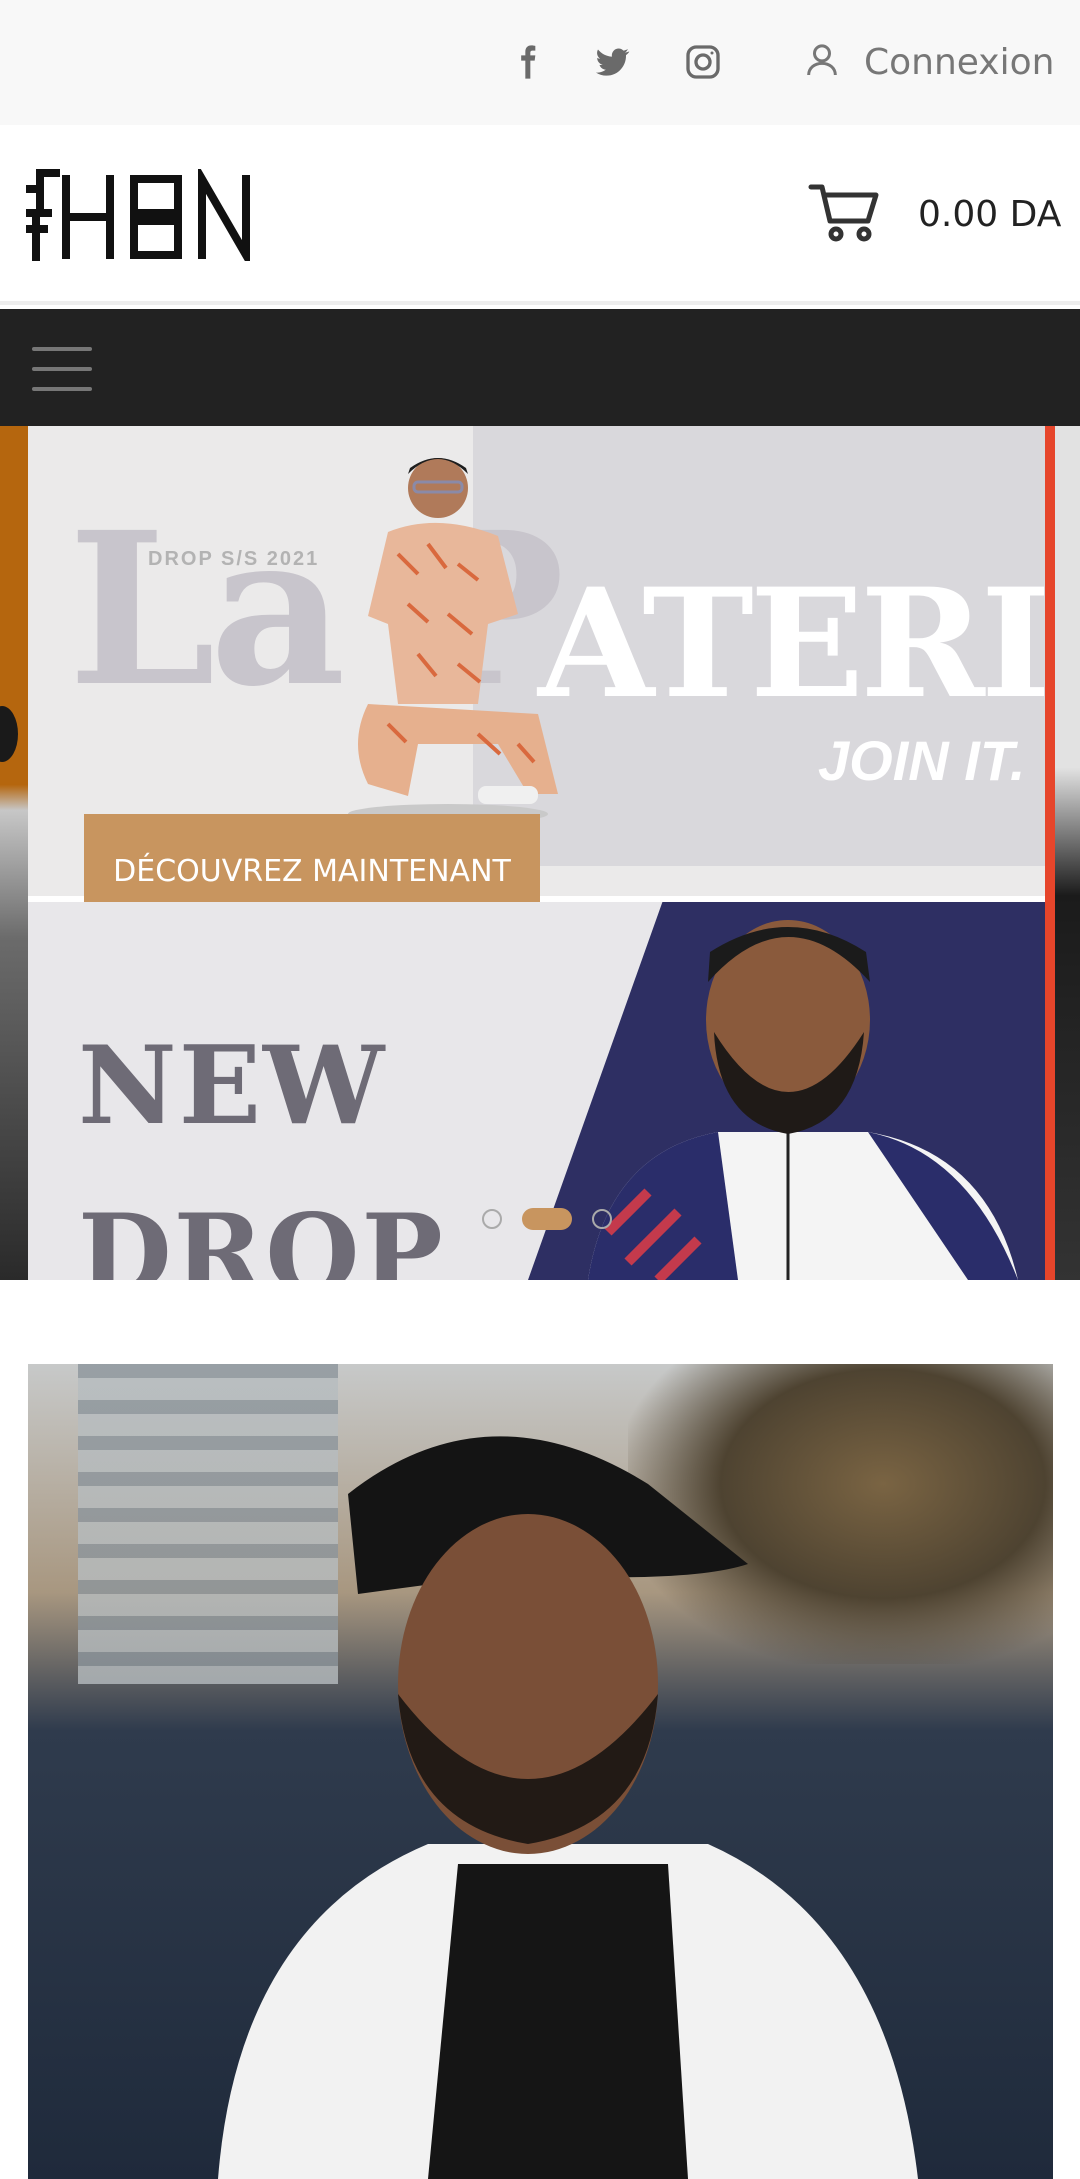 Image resolution: width=1080 pixels, height=2179 pixels. I want to click on hamburger-menu-icon, so click(62, 369).